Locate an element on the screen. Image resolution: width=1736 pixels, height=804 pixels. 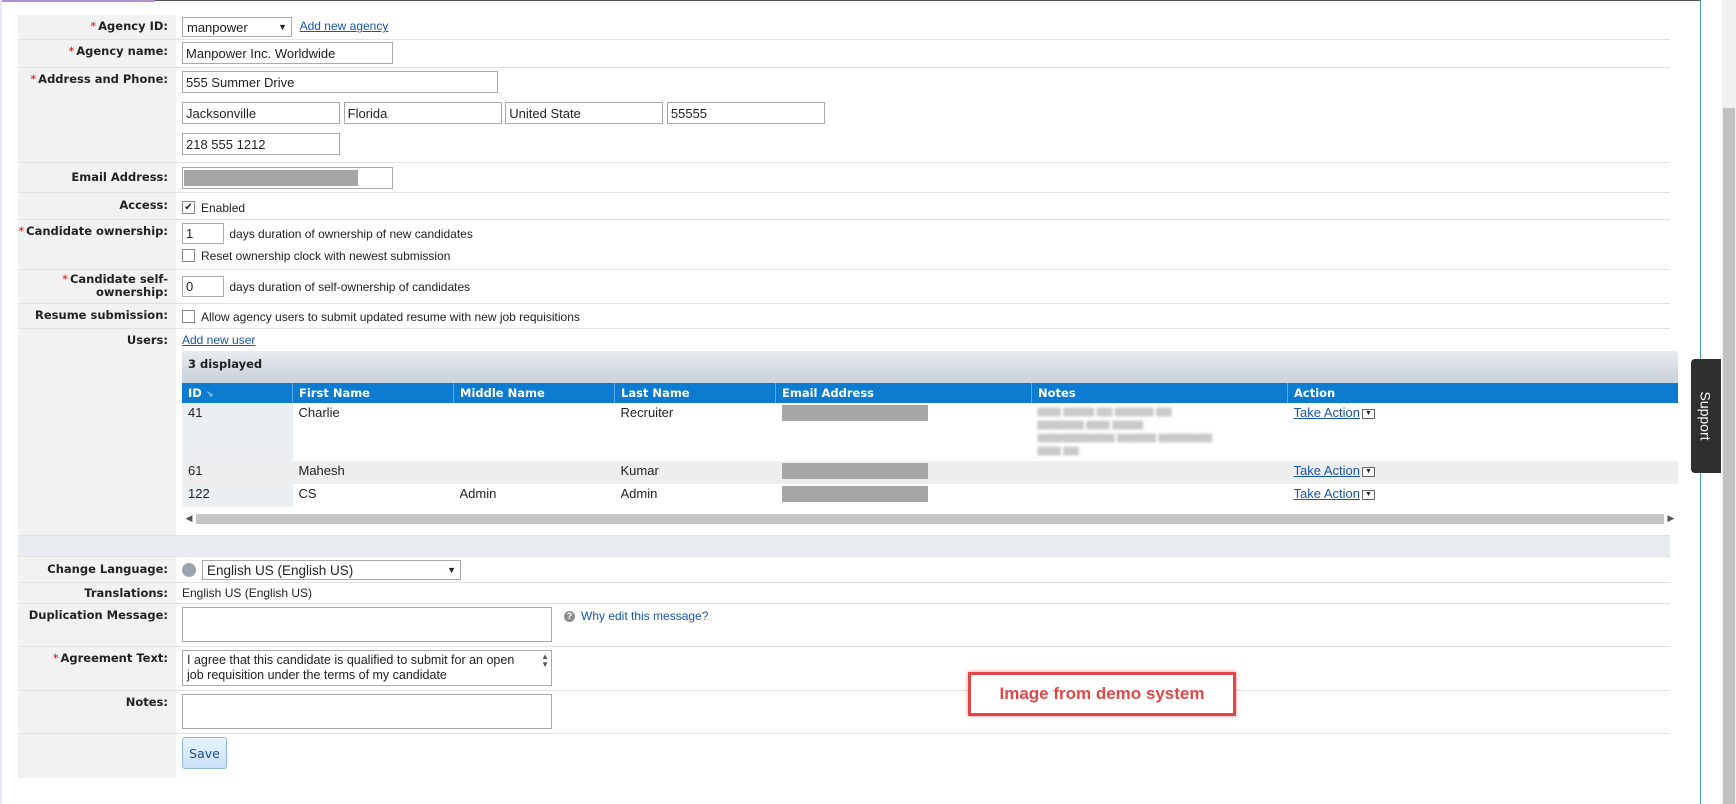
agency-id-select: manpower ▼ is located at coordinates (237, 27).